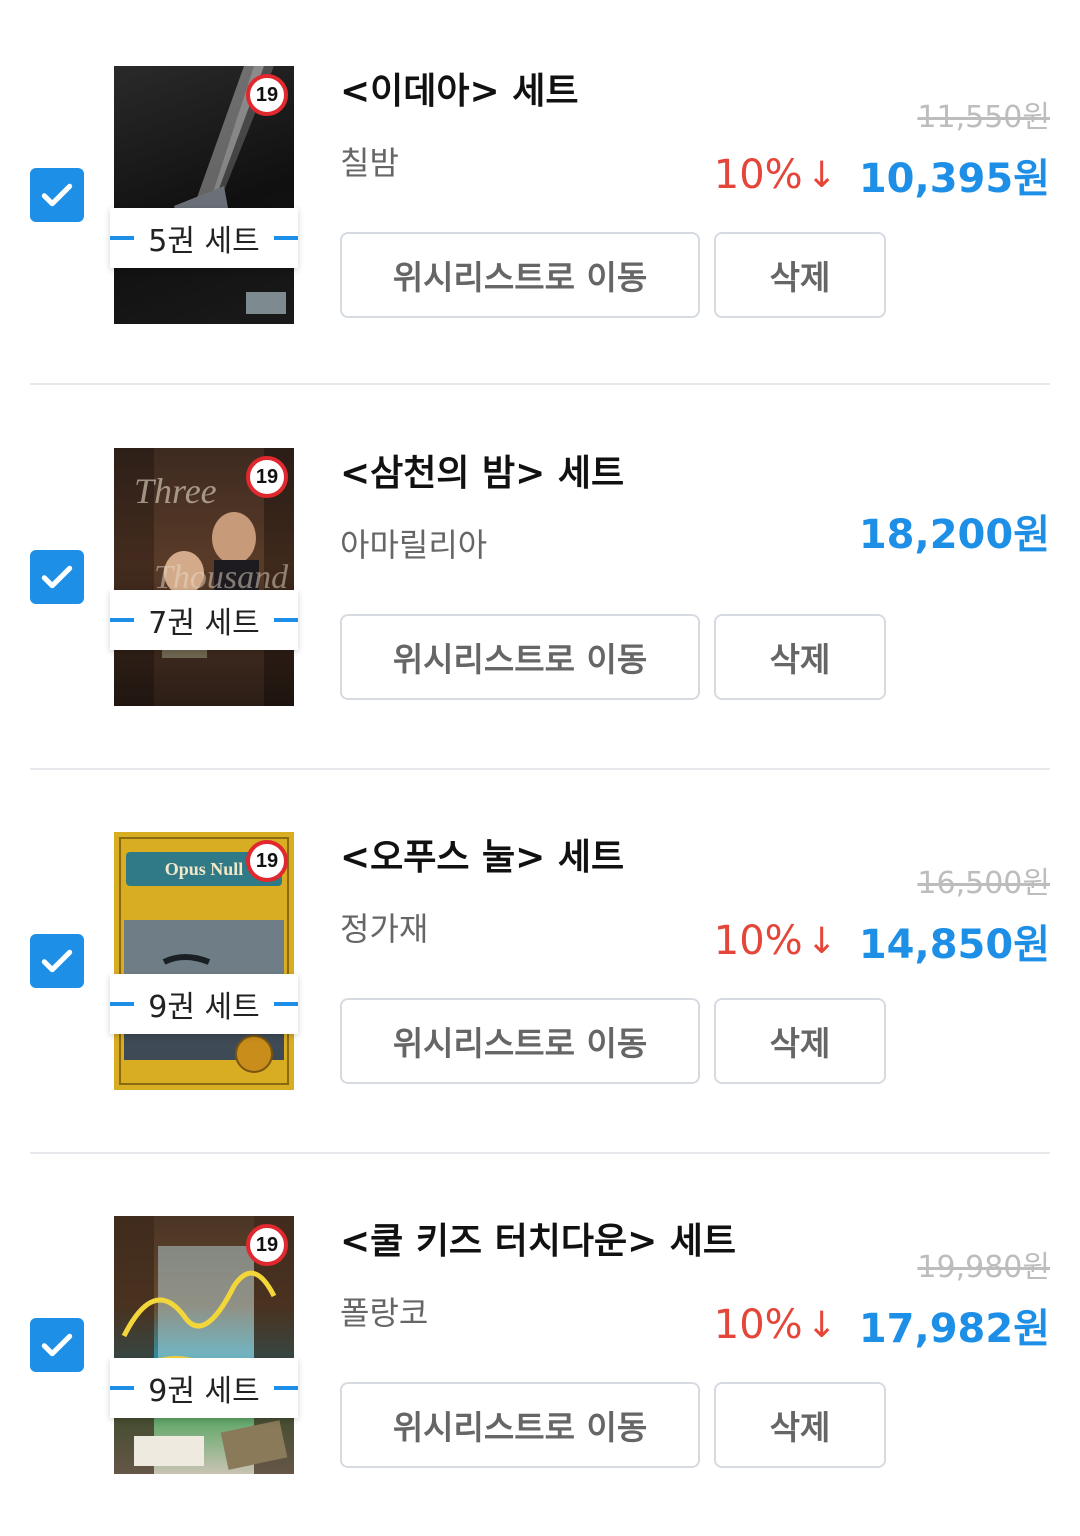 Image resolution: width=1080 pixels, height=1536 pixels. Describe the element at coordinates (983, 1267) in the screenshot. I see `original-price: 19,980원` at that location.